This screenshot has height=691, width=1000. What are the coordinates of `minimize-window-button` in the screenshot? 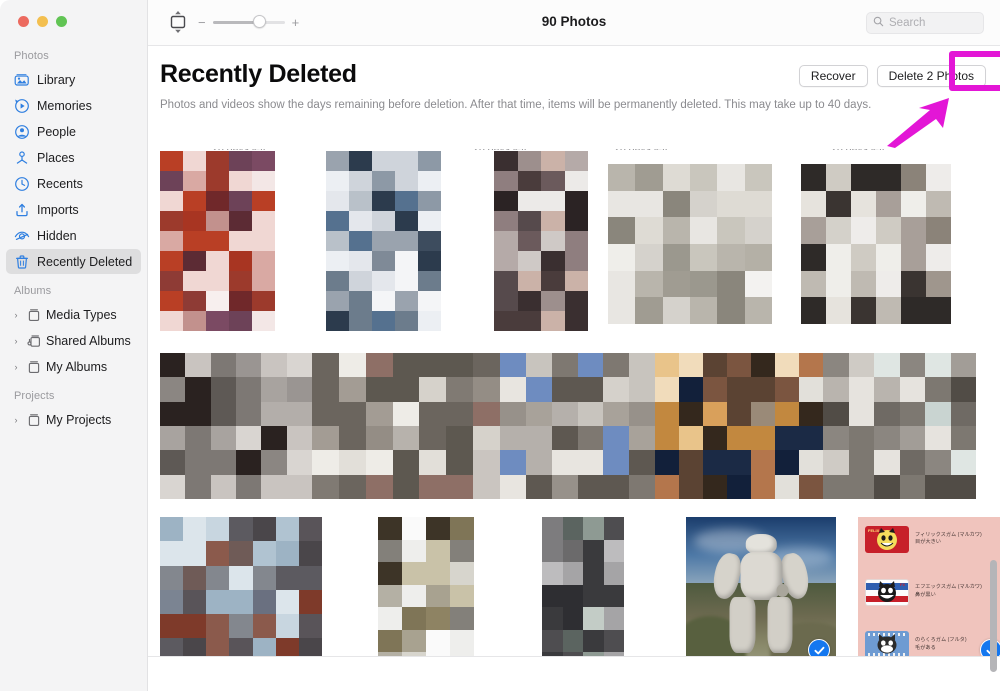 It's located at (42, 21).